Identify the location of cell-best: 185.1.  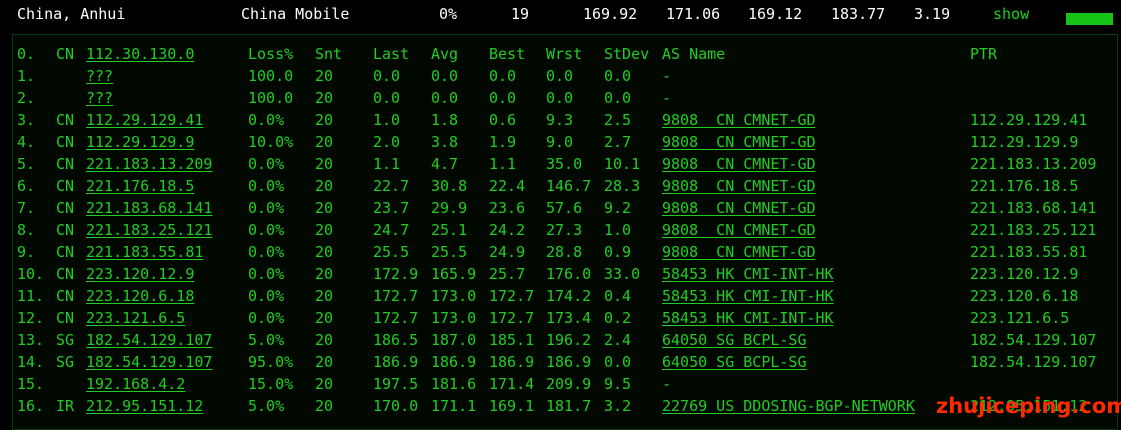
(512, 340).